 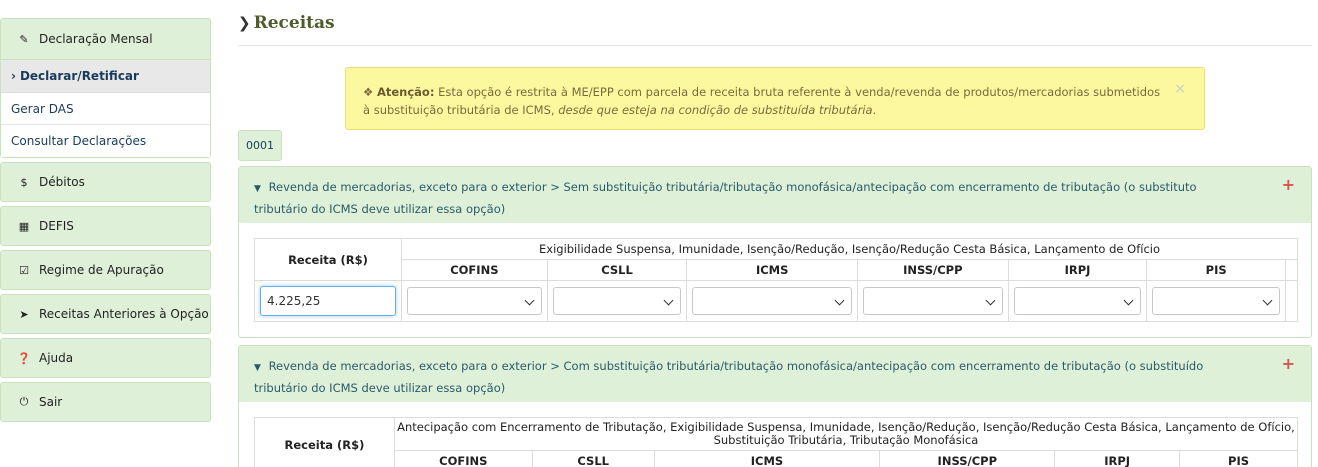 What do you see at coordinates (56, 226) in the screenshot?
I see `menu-label: DEFIS` at bounding box center [56, 226].